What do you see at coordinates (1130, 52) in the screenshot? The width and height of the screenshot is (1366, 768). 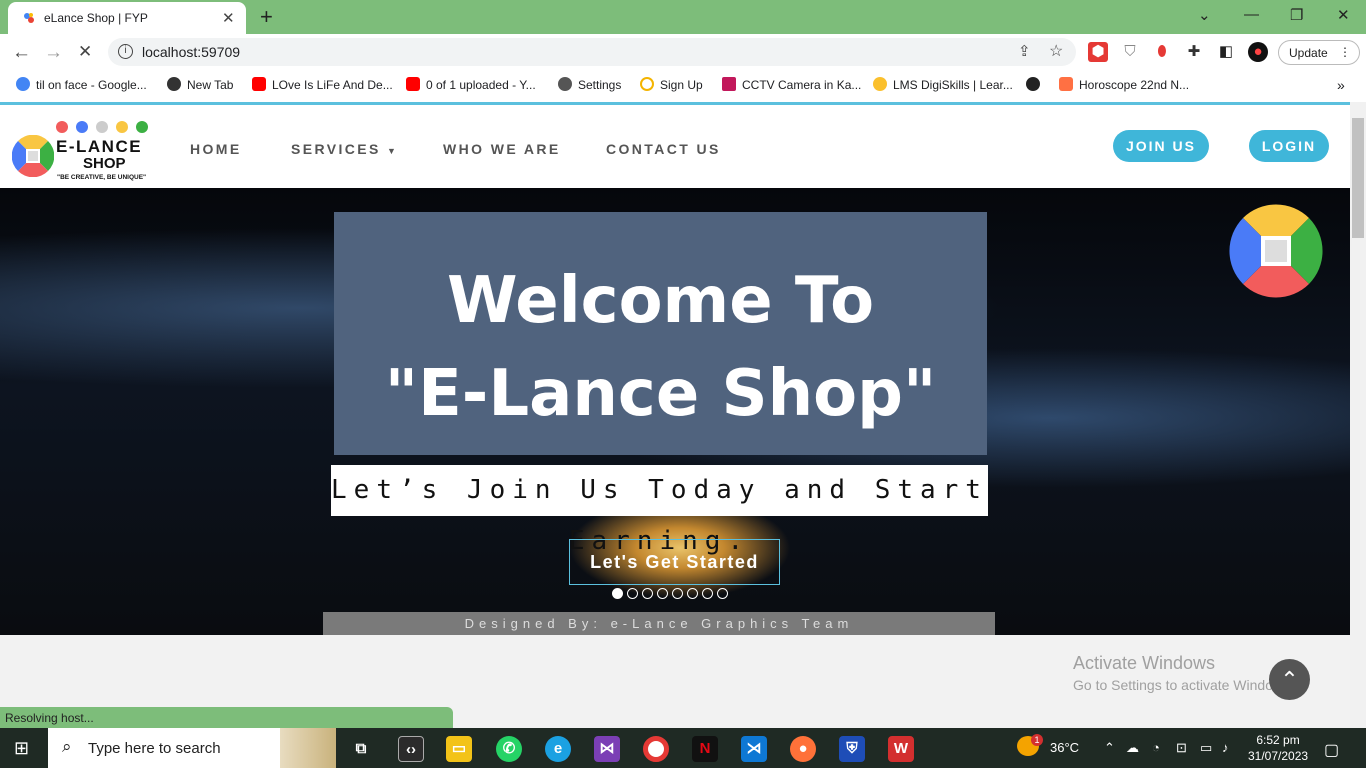 I see `shield-extension-icon: ⛉` at bounding box center [1130, 52].